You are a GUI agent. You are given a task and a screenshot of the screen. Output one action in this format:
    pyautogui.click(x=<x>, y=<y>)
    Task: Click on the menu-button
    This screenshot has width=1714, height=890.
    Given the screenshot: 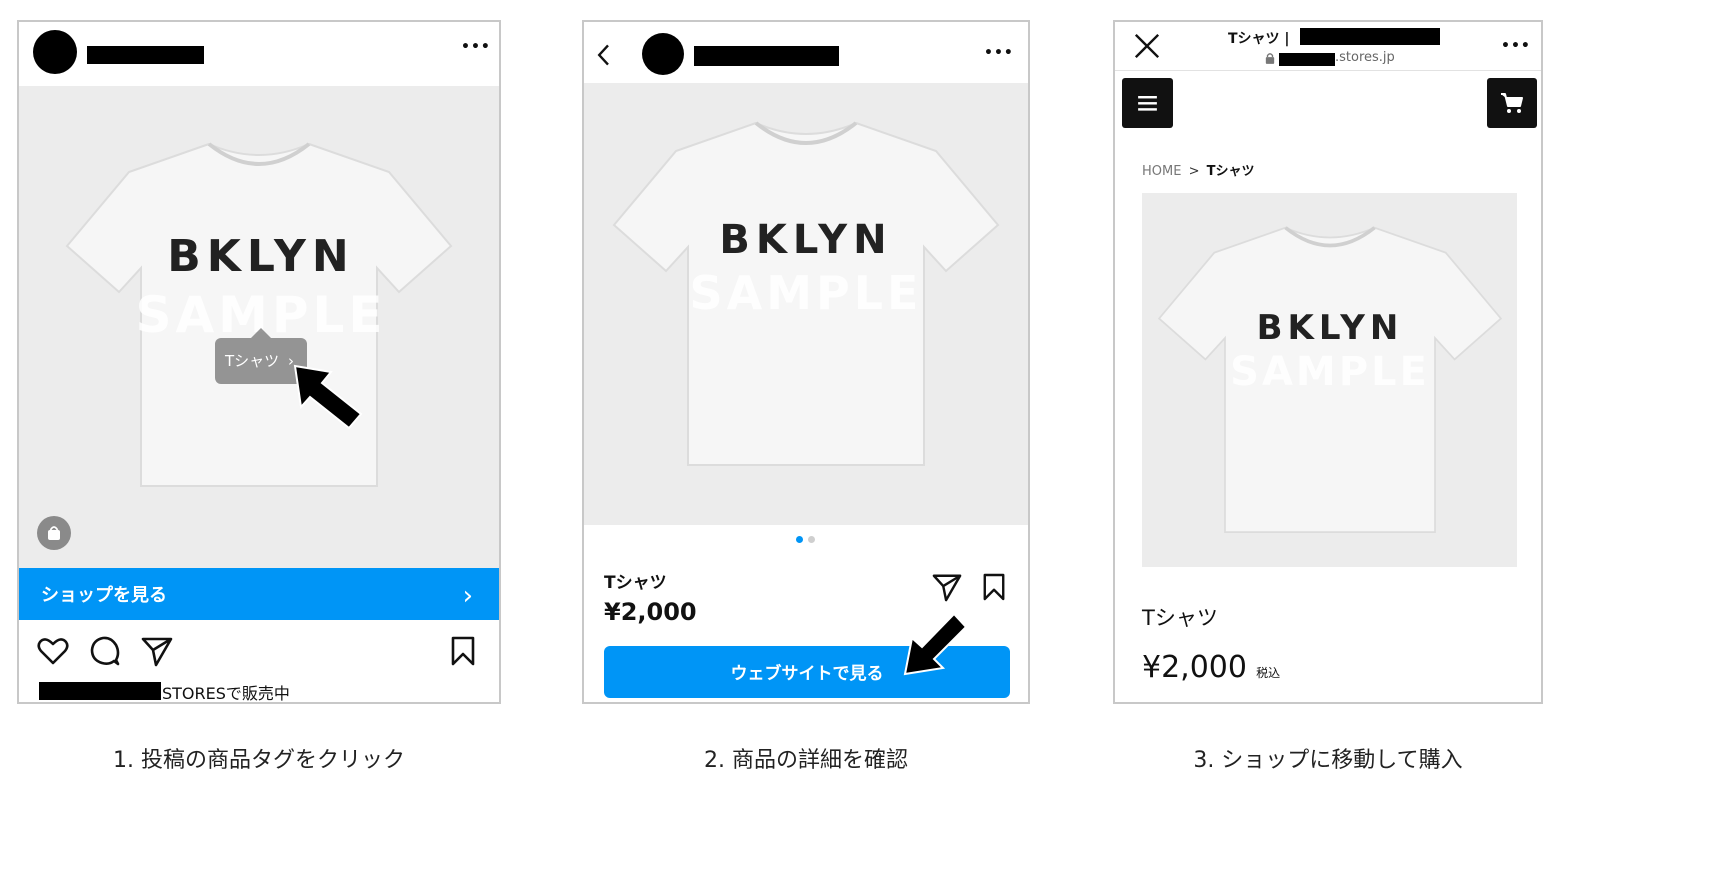 What is the action you would take?
    pyautogui.click(x=1147, y=103)
    